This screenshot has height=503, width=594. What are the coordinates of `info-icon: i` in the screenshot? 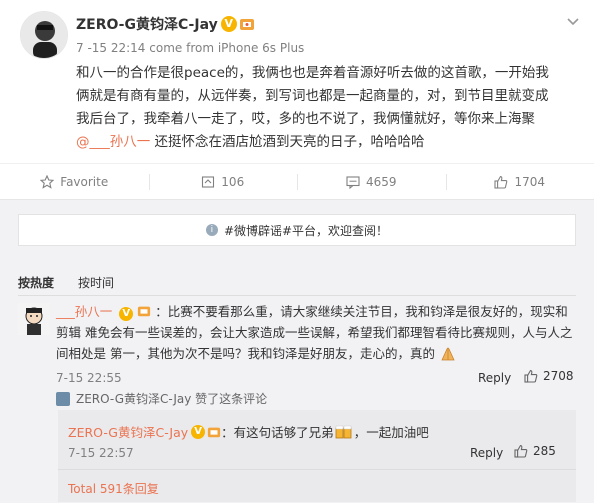 It's located at (211, 230).